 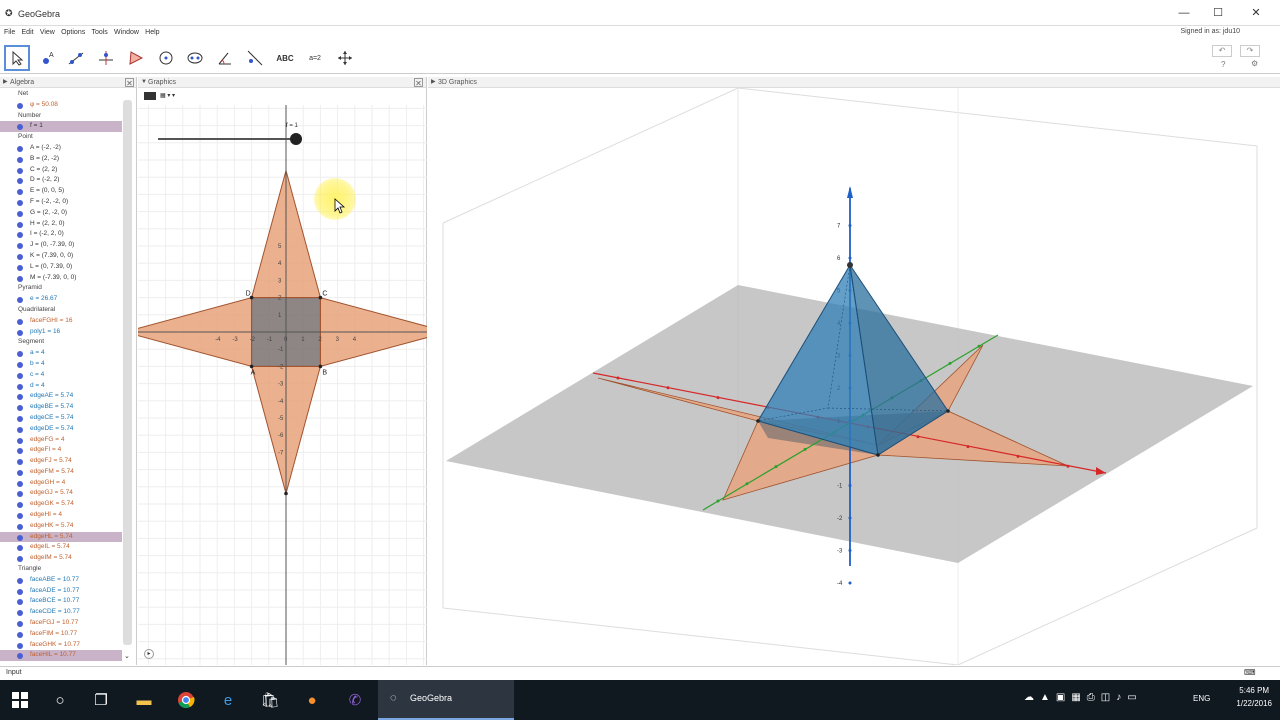 What do you see at coordinates (61, 245) in the screenshot?
I see `algebra-item: J = (0, -7.39, 0)` at bounding box center [61, 245].